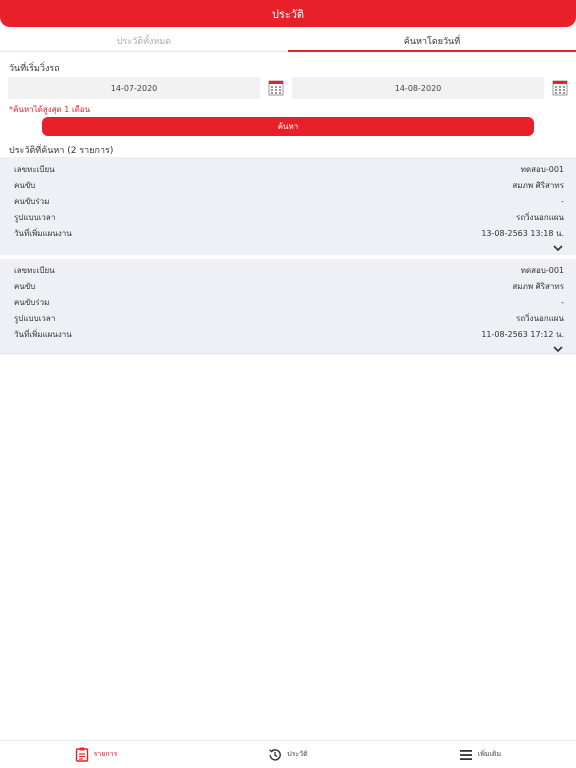  I want to click on nav-label: เพิ่มเติม, so click(489, 754).